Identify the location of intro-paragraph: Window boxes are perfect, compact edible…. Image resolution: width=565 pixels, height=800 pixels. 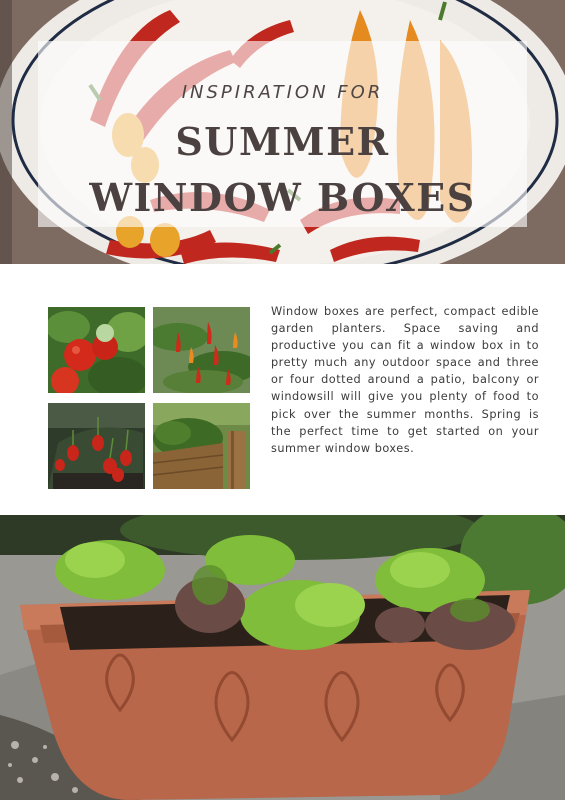
(405, 380).